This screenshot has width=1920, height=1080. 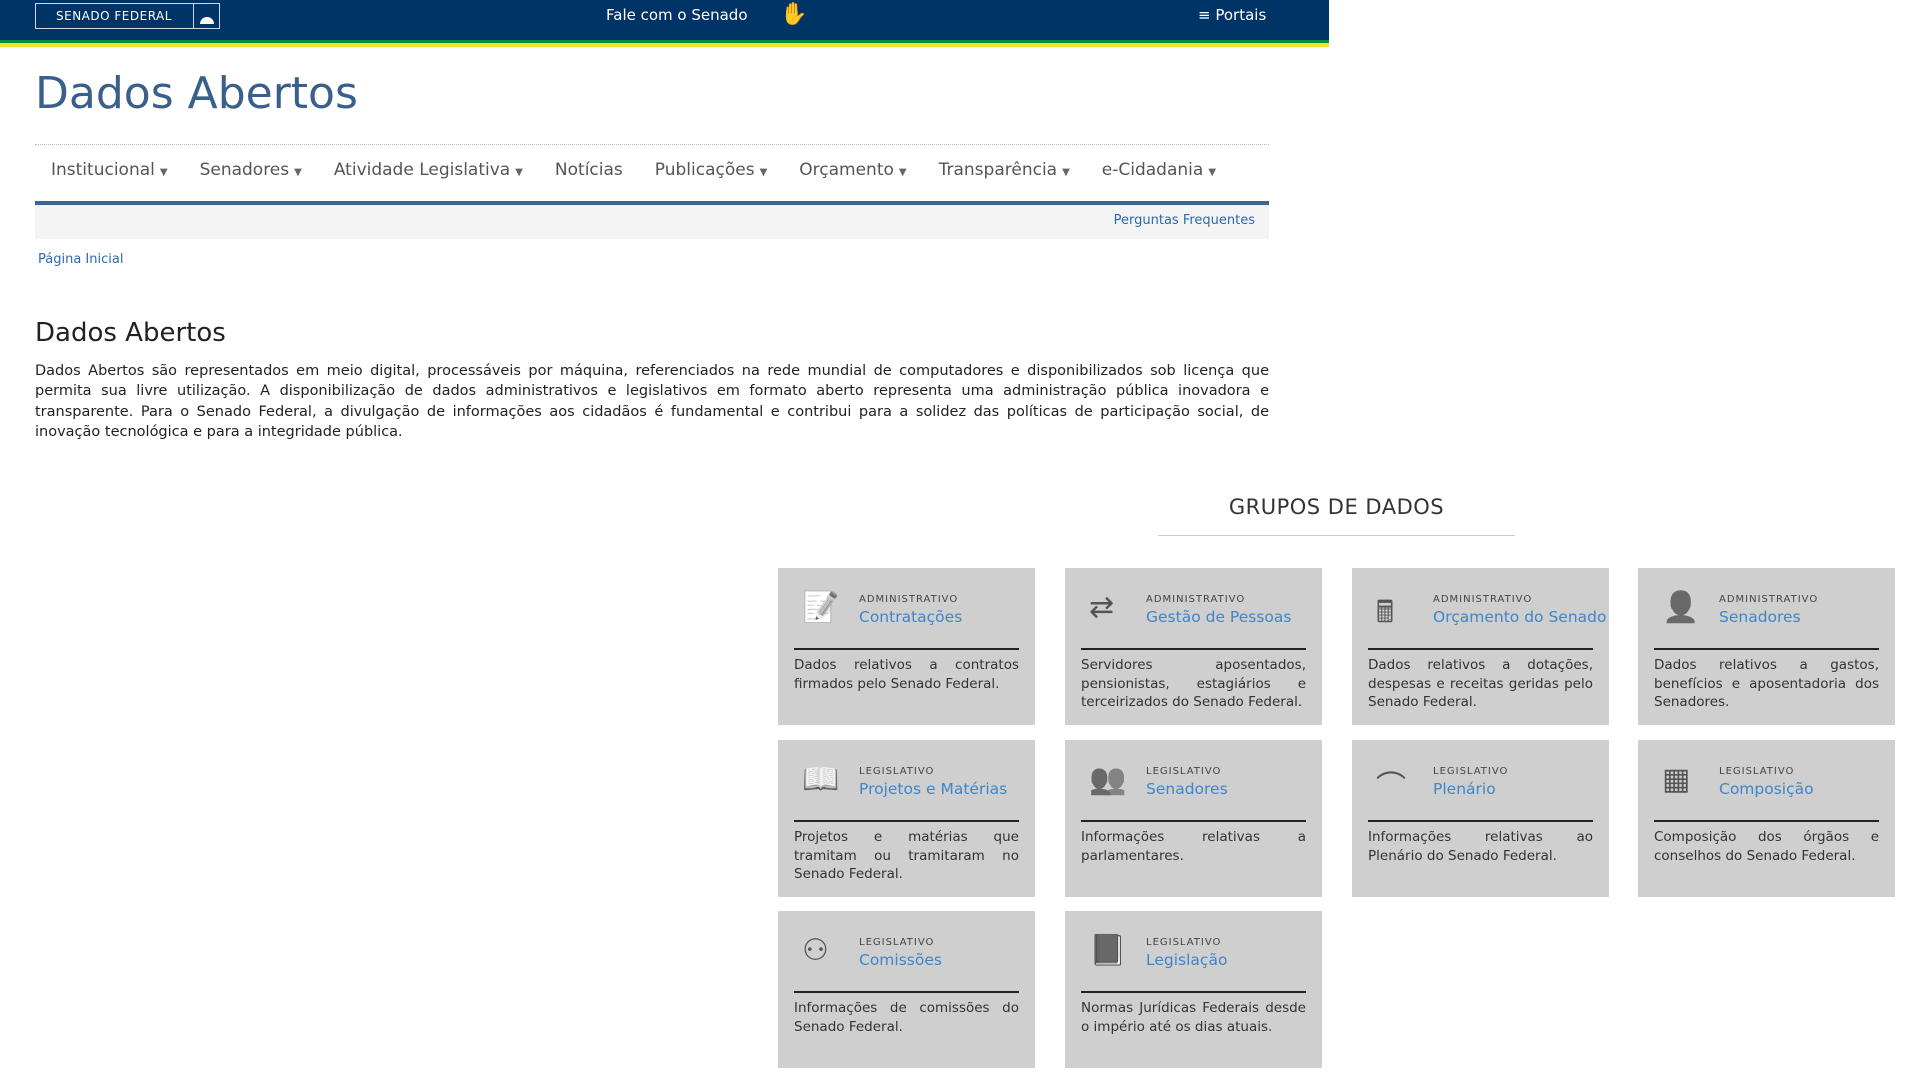 I want to click on card-title-link: Legislação, so click(x=1186, y=960).